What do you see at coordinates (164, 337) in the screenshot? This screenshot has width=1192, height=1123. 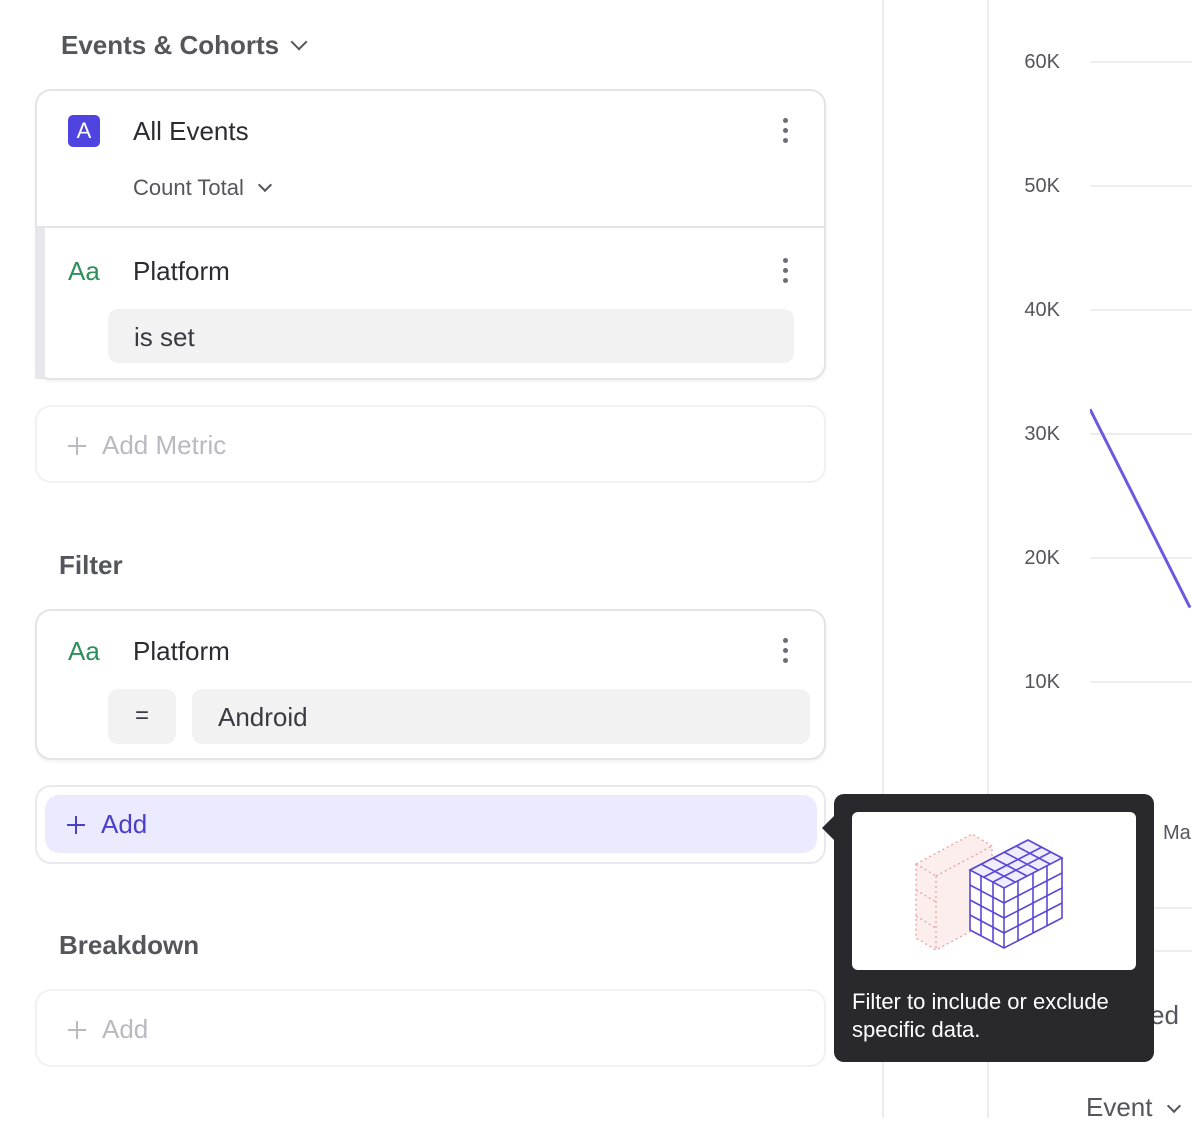 I see `condition-label: is set` at bounding box center [164, 337].